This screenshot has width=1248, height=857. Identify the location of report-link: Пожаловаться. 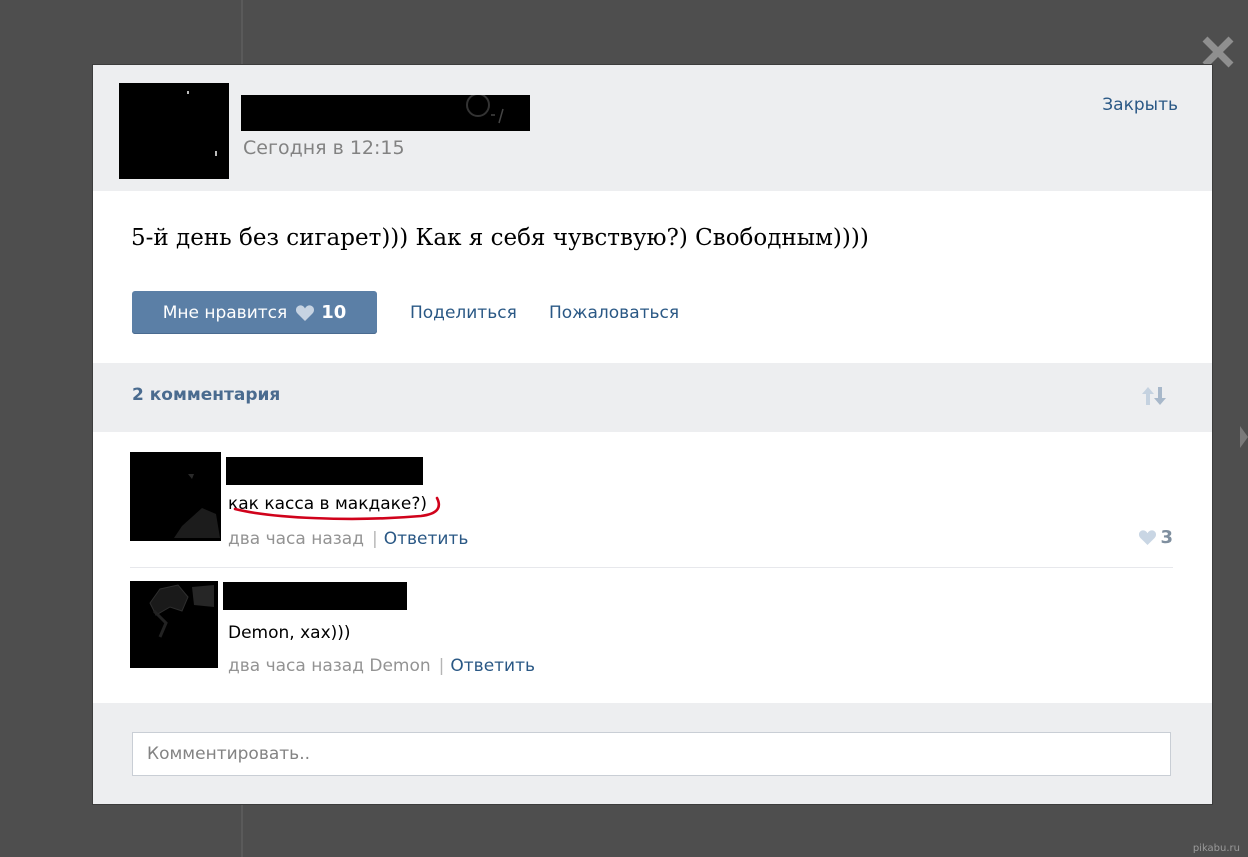
(614, 313).